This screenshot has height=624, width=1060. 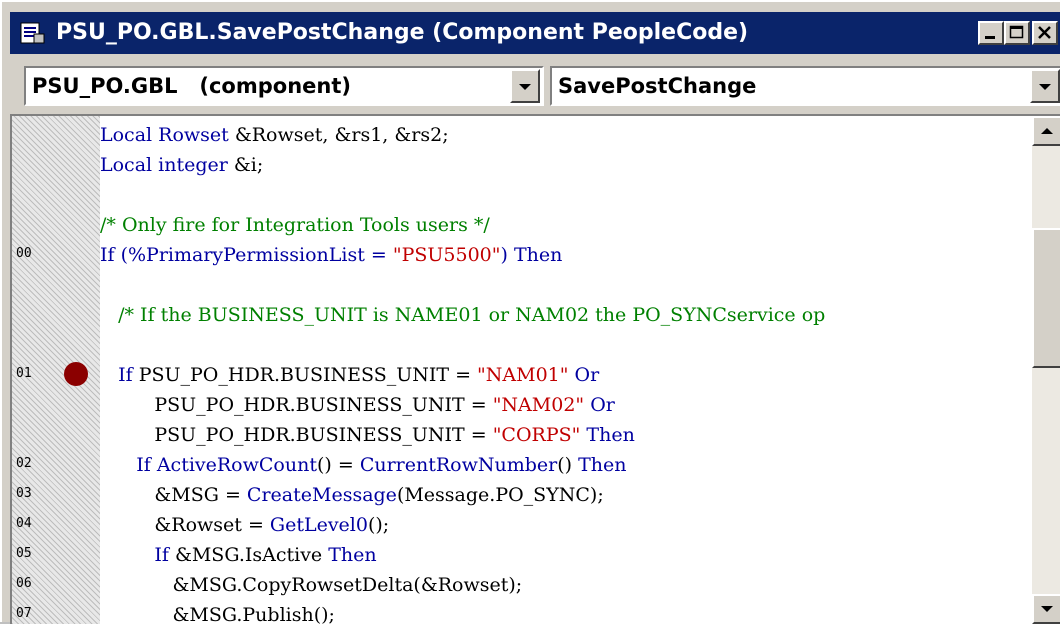 I want to click on maximize-icon, so click(x=1016, y=32).